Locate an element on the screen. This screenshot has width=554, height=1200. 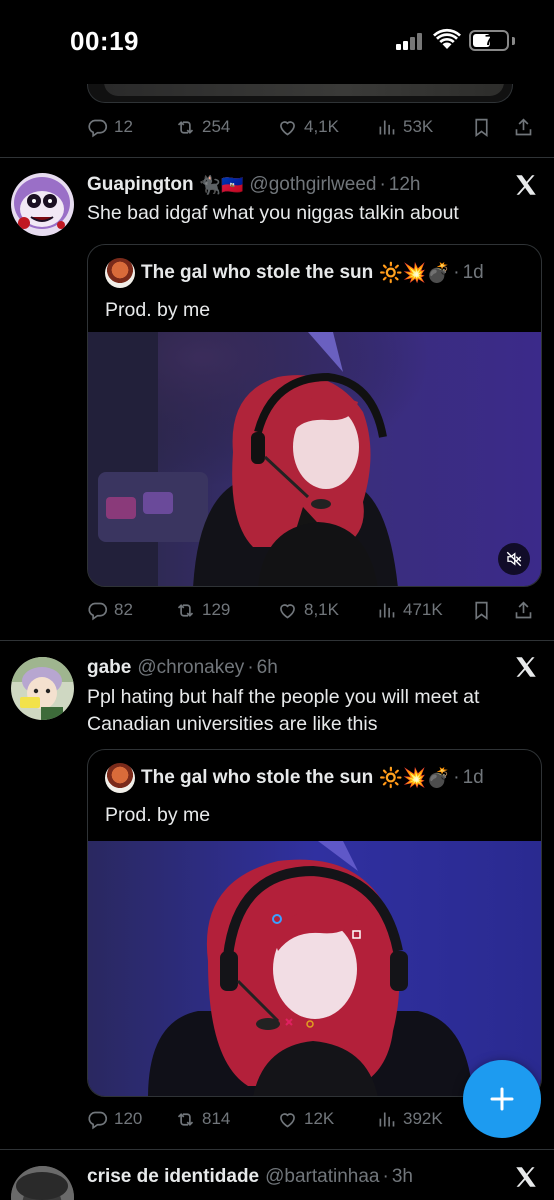
repost-button: 254 is located at coordinates (202, 127).